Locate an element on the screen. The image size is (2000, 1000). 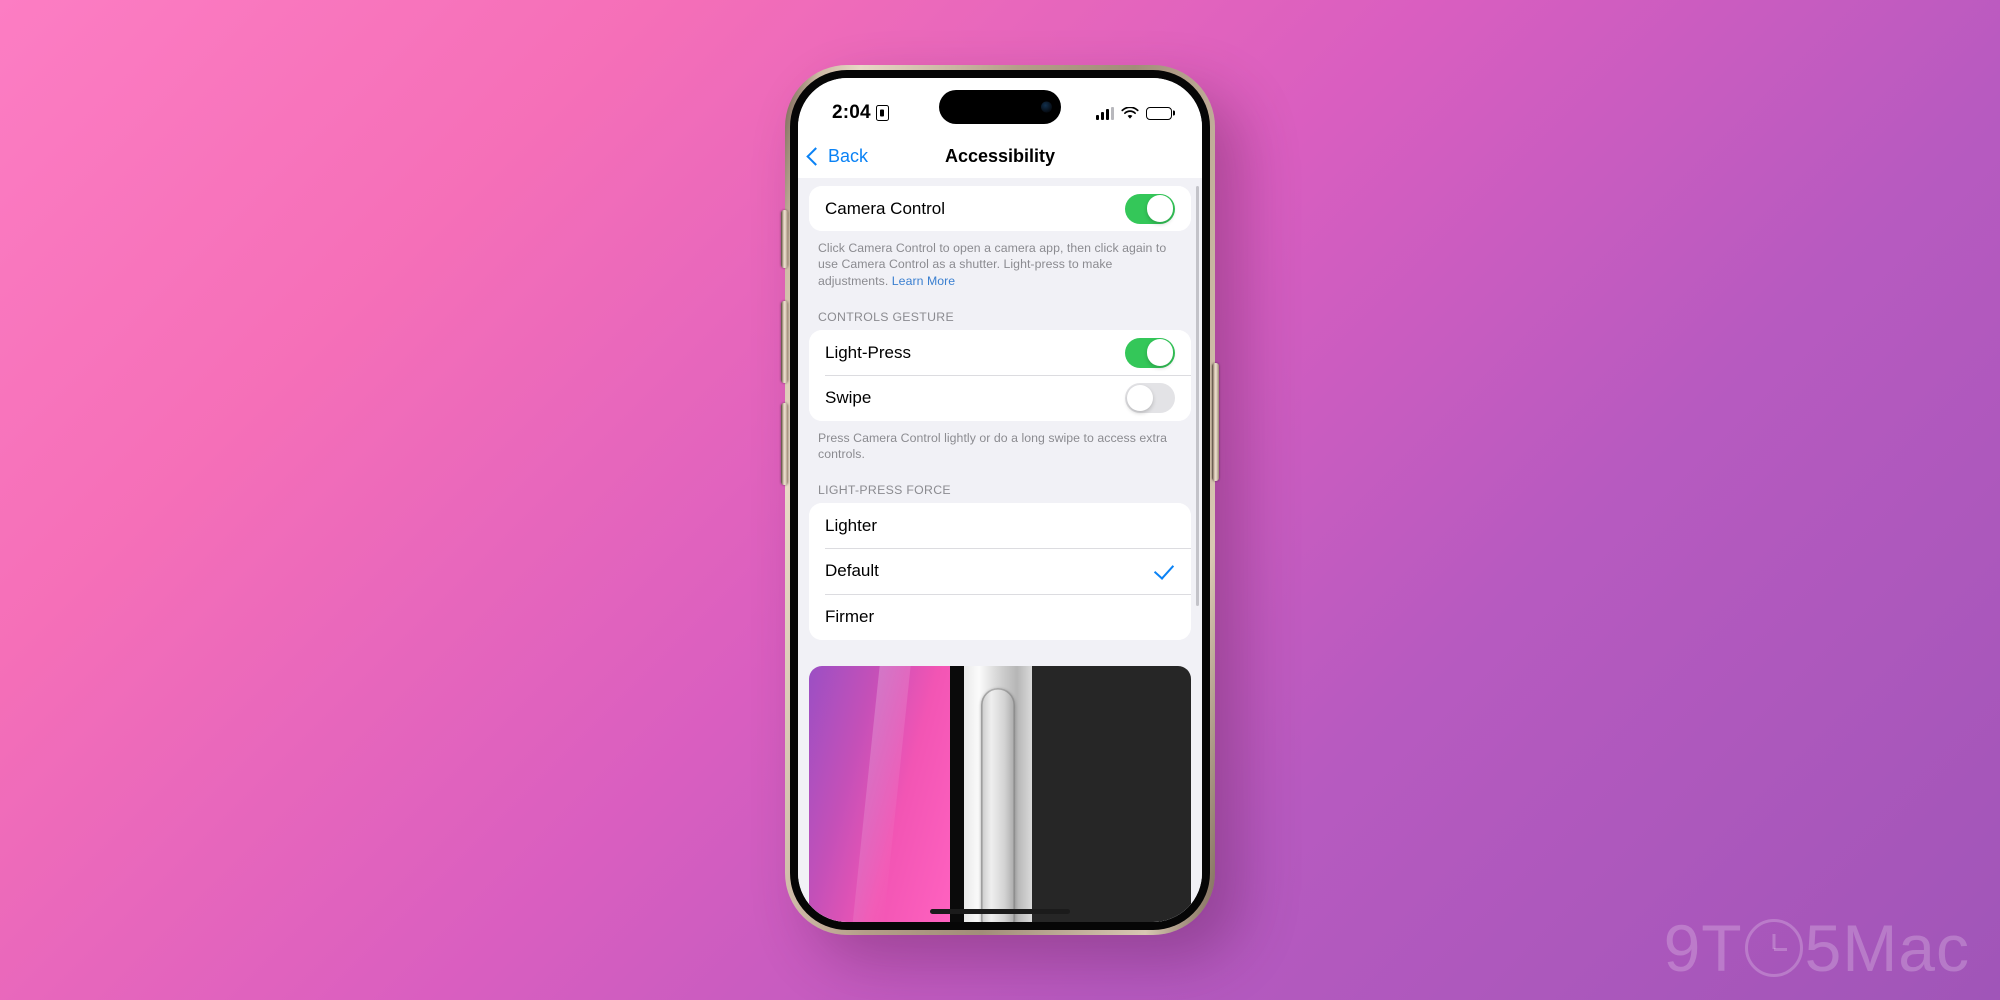
status-bar-right is located at coordinates (1134, 113).